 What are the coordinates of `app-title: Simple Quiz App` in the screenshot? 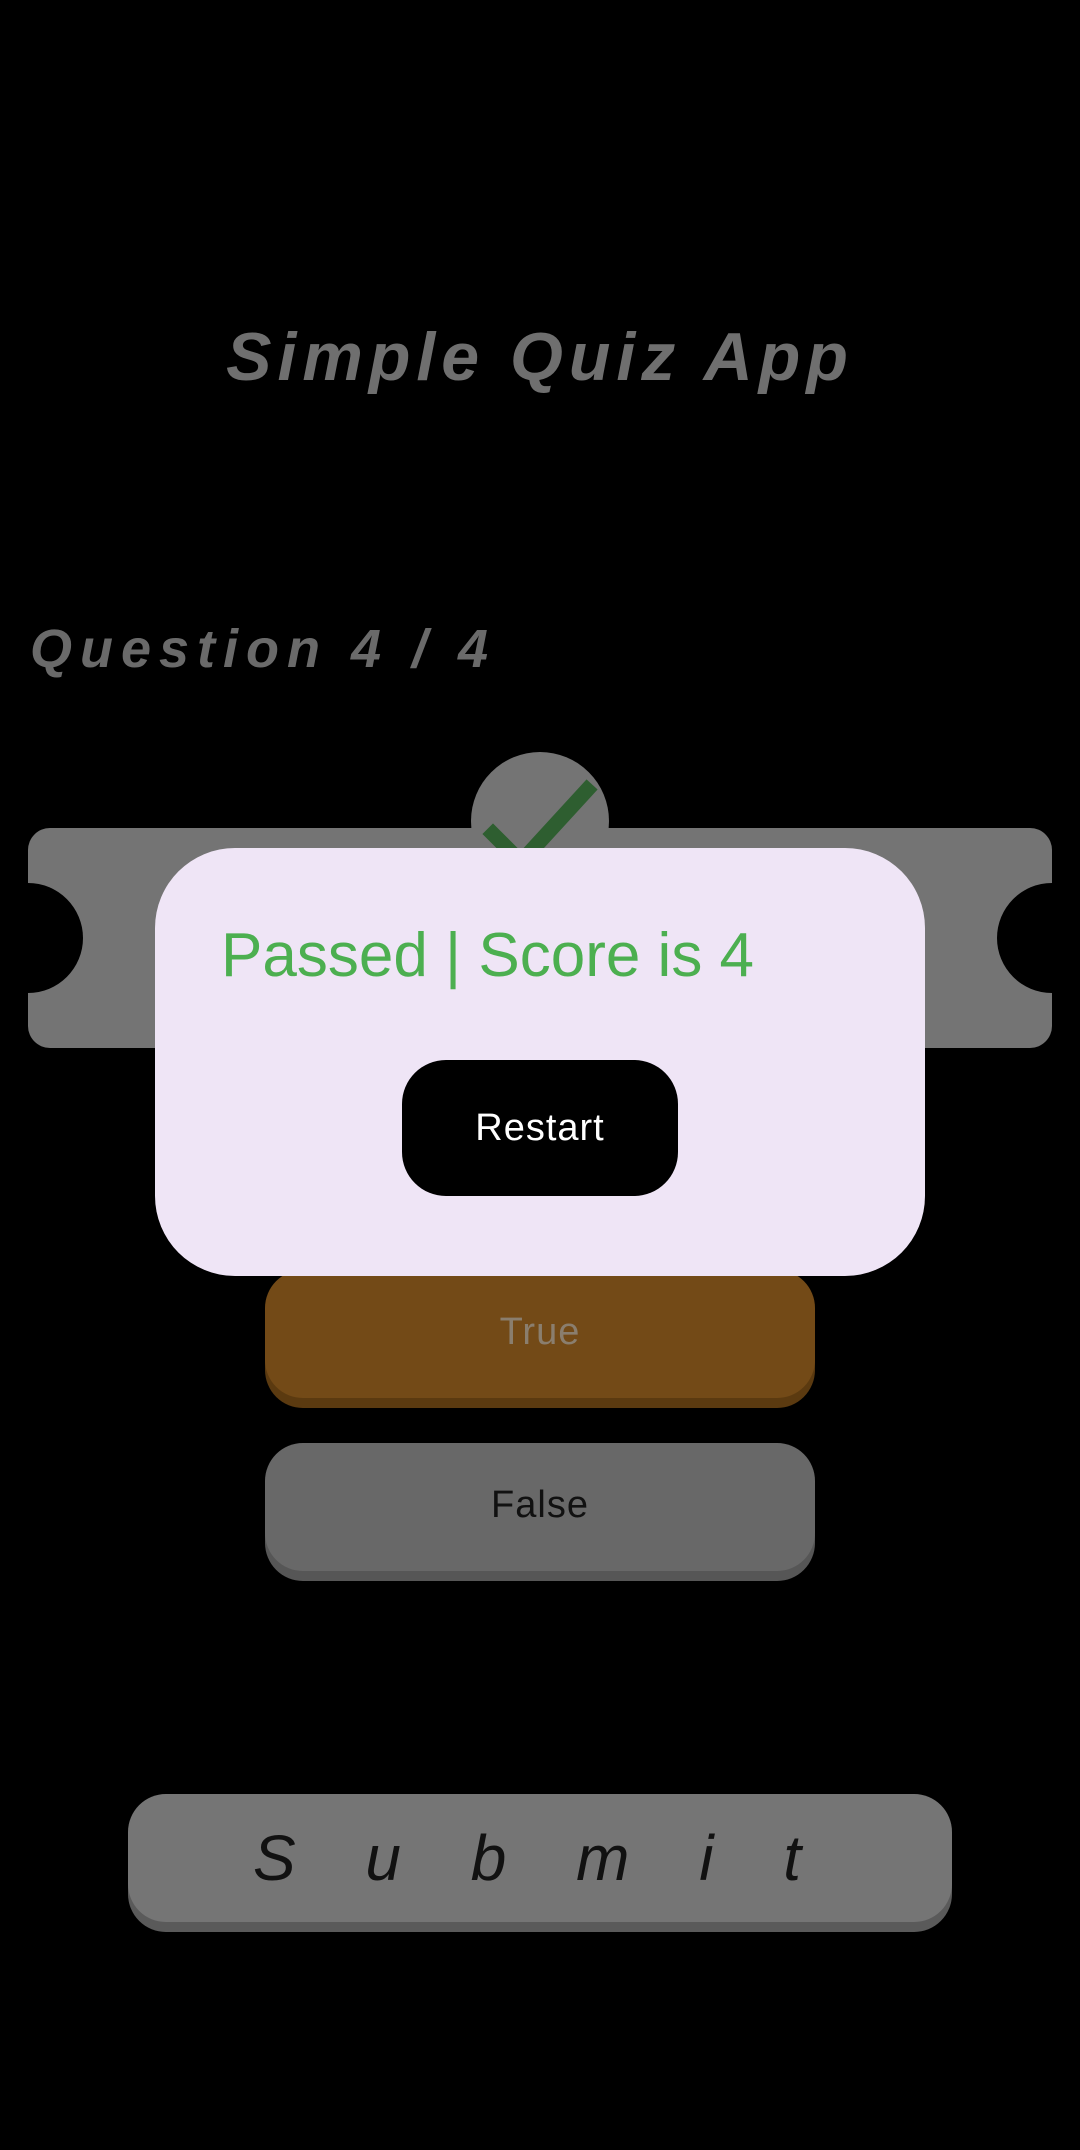 It's located at (540, 357).